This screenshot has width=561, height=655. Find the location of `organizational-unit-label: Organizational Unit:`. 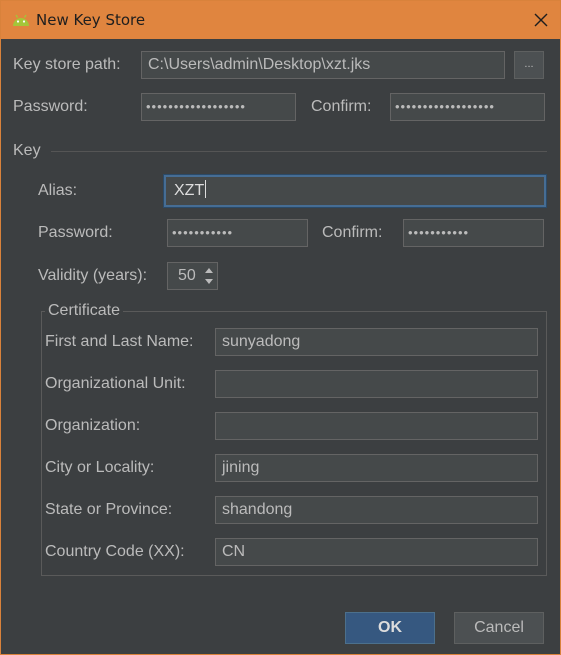

organizational-unit-label: Organizational Unit: is located at coordinates (115, 383).